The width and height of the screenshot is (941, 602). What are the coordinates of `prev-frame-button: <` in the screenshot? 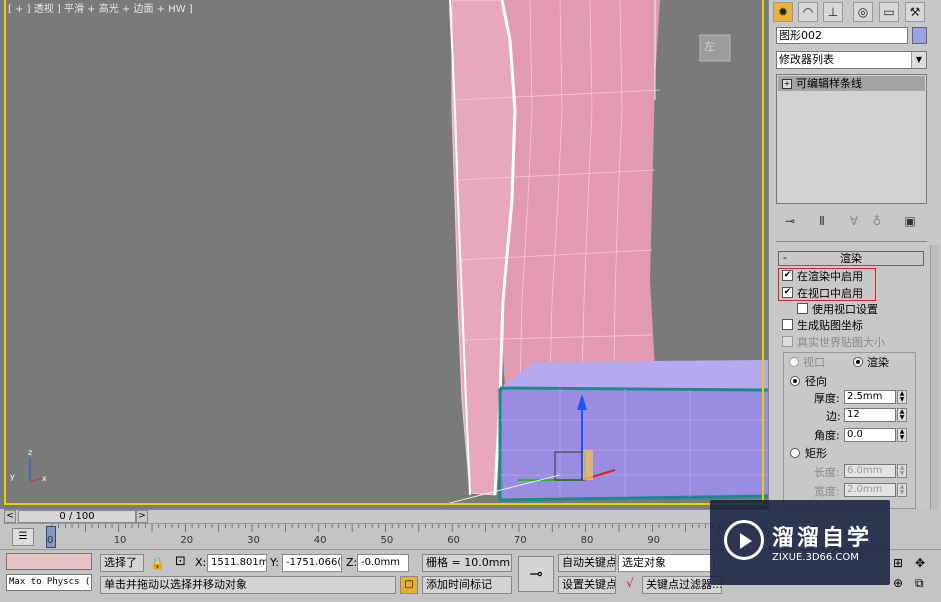 It's located at (10, 516).